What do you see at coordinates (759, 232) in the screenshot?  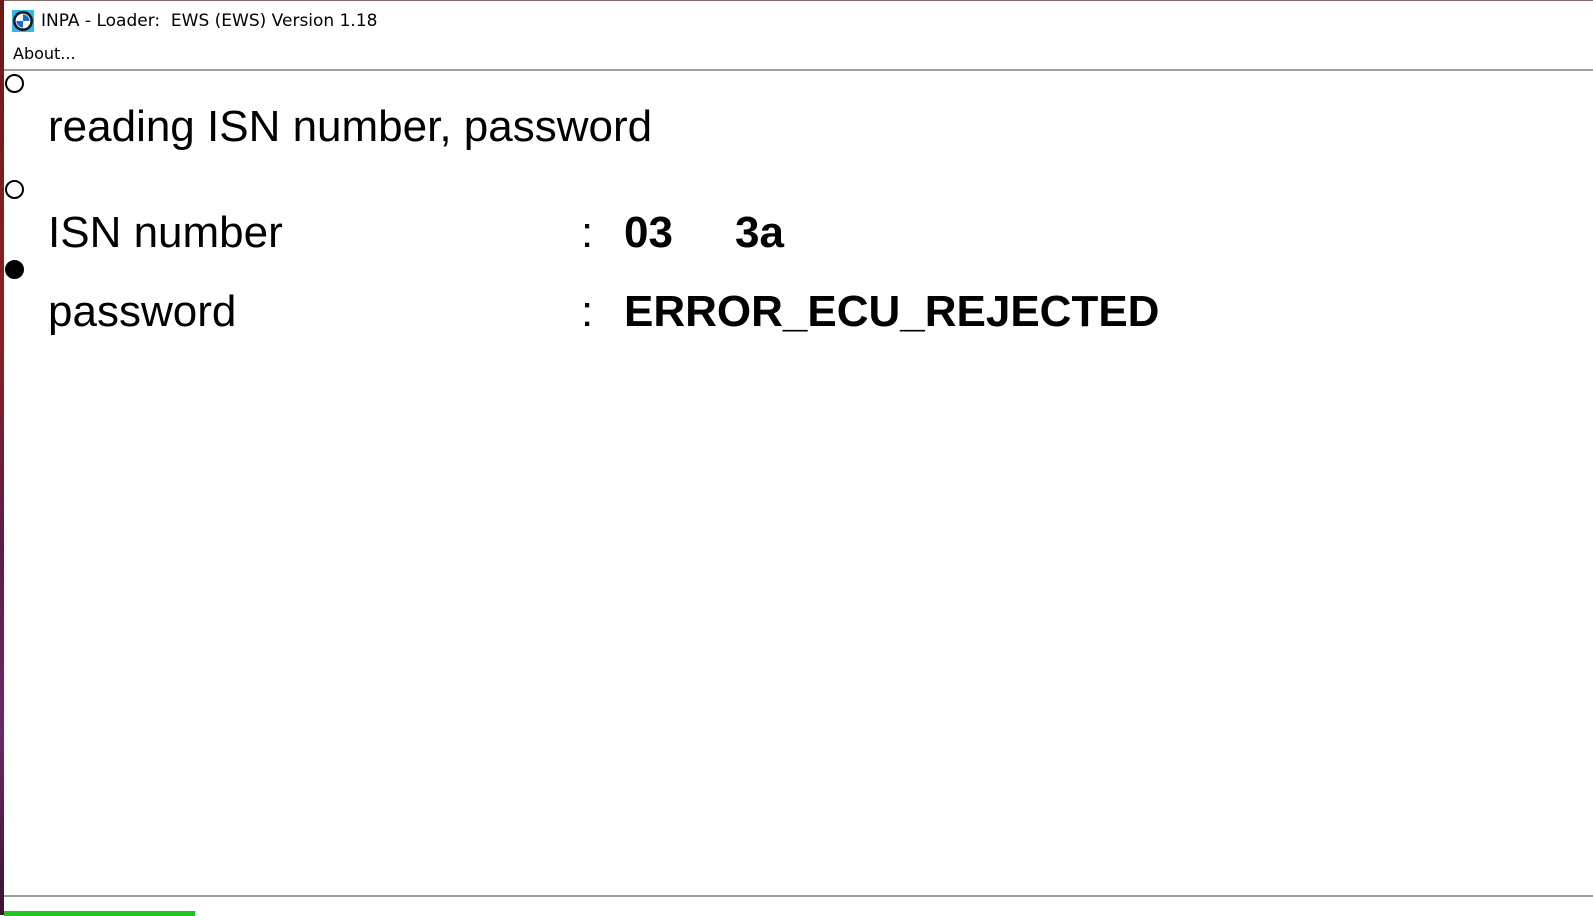 I see `isn-number-value-2: 3a` at bounding box center [759, 232].